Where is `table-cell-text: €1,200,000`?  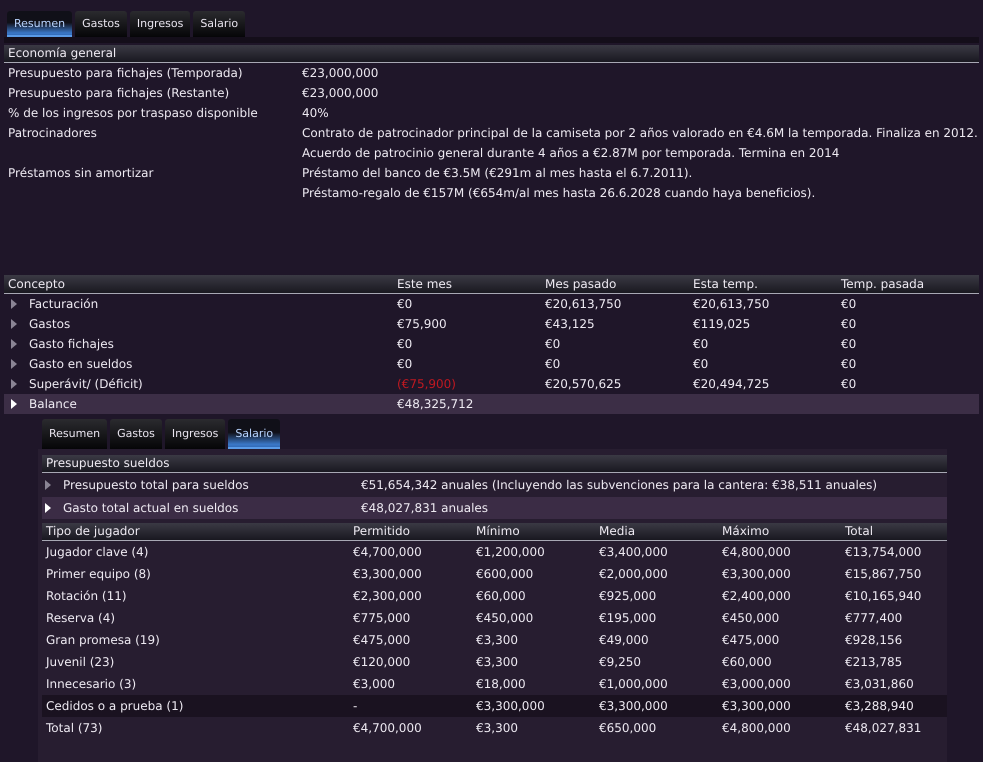 table-cell-text: €1,200,000 is located at coordinates (511, 552).